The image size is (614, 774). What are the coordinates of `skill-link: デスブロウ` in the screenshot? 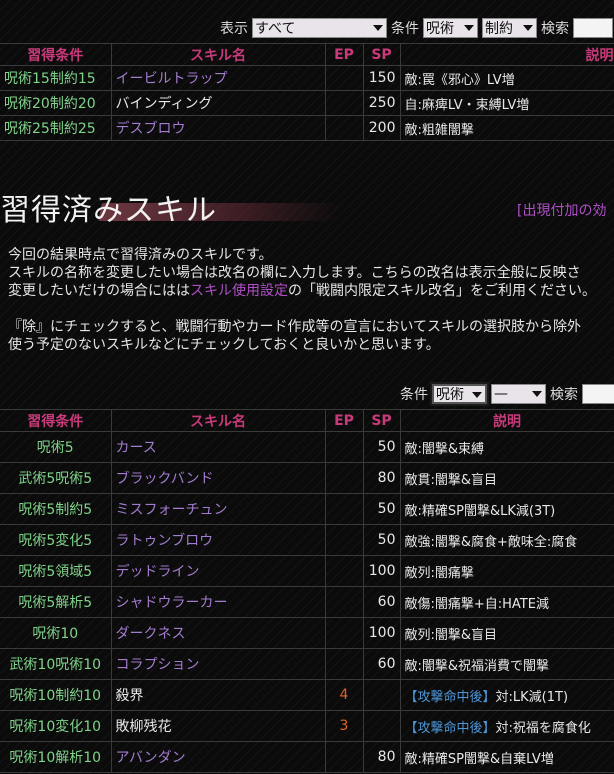 It's located at (218, 128).